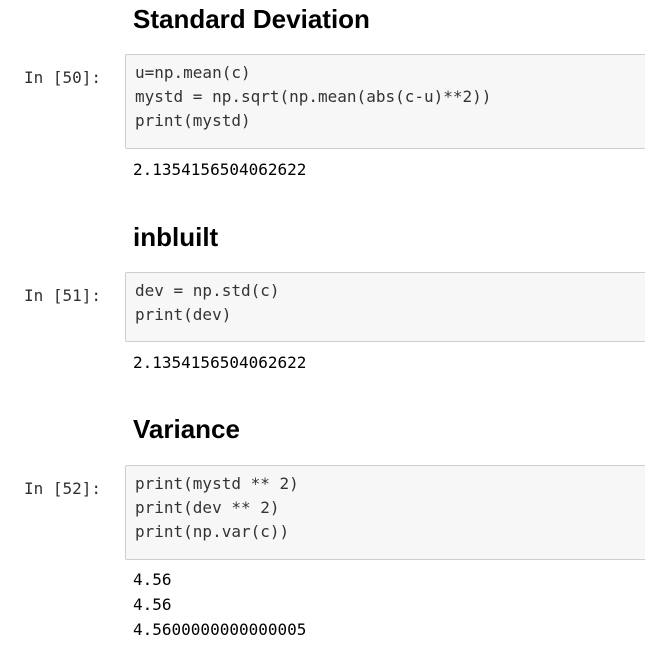  I want to click on code-line: print(mystd), so click(193, 120).